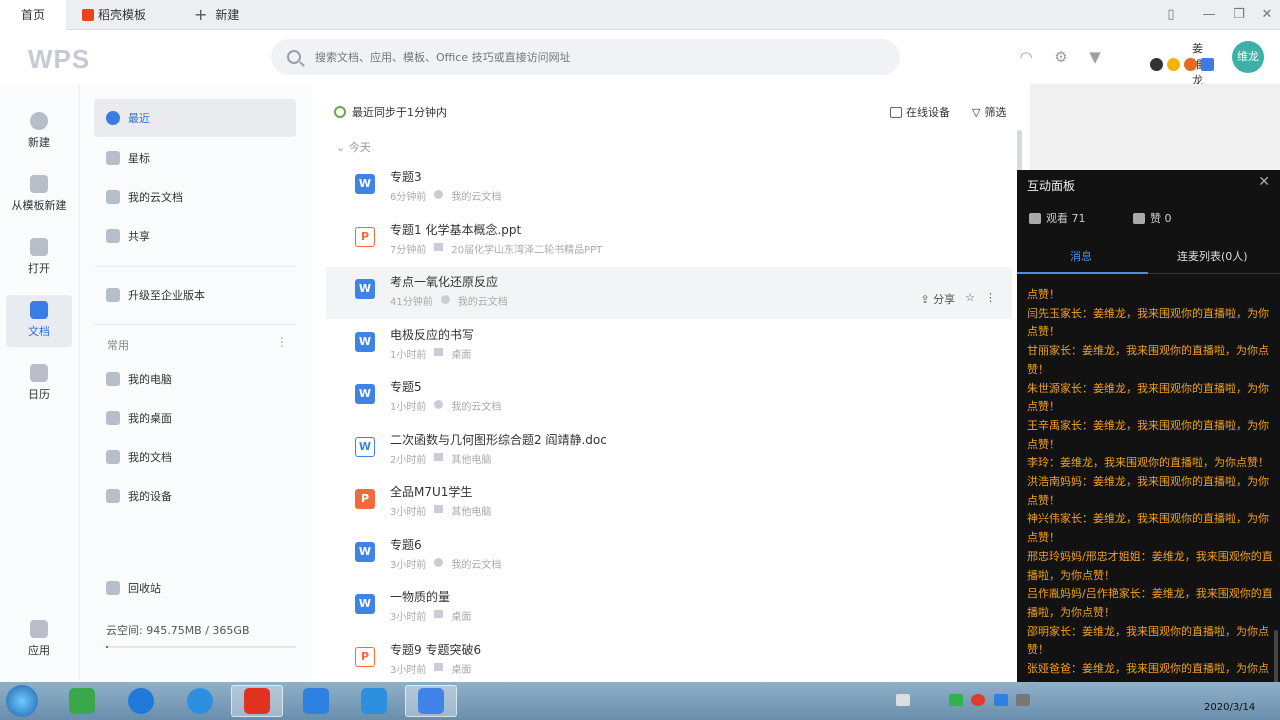 Image resolution: width=1280 pixels, height=720 pixels. What do you see at coordinates (1182, 64) in the screenshot?
I see `level-badges` at bounding box center [1182, 64].